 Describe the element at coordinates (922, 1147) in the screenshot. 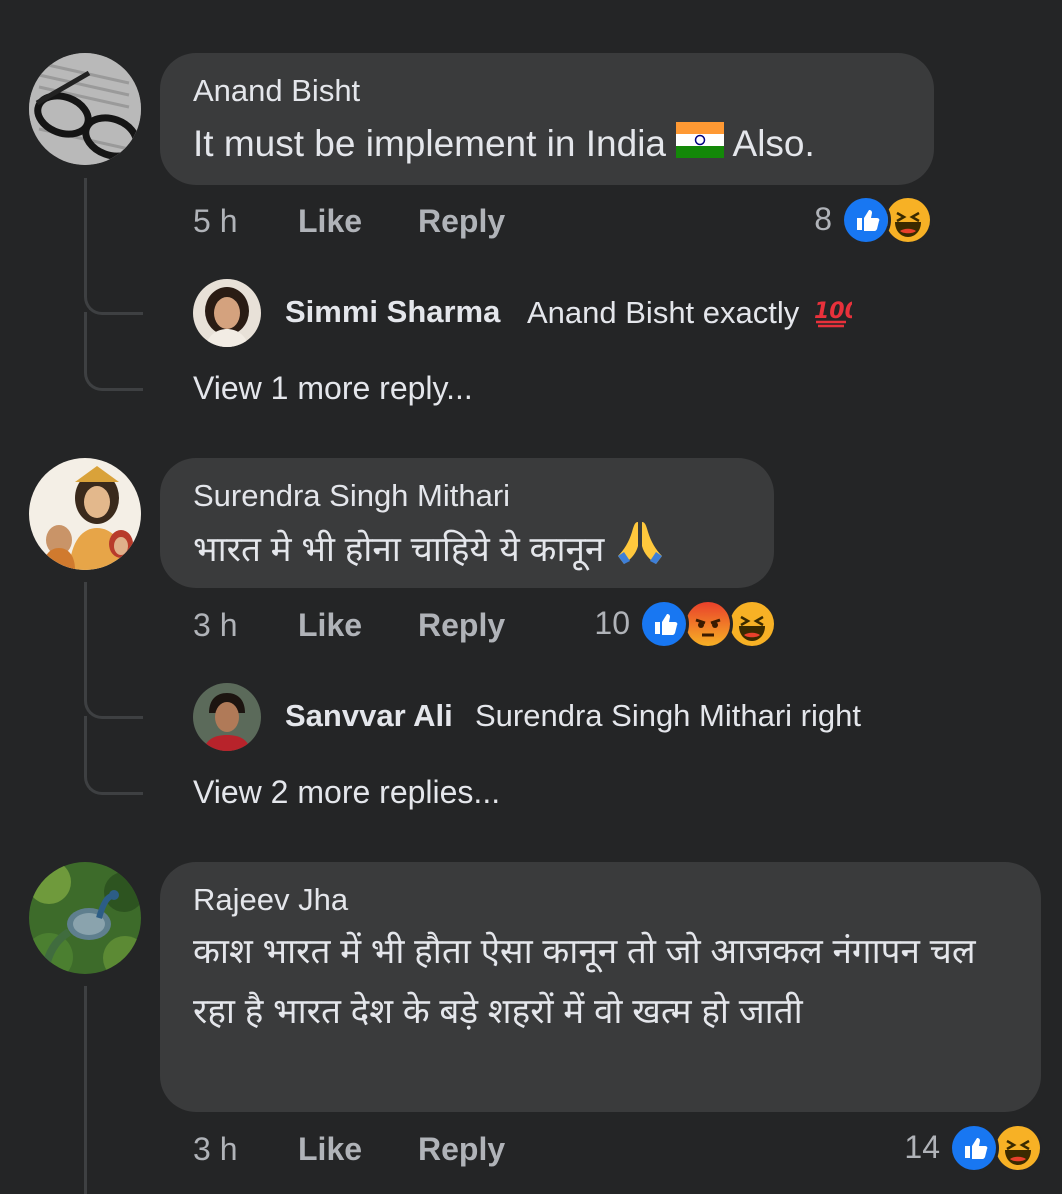

I see `reaction-count: 14` at that location.